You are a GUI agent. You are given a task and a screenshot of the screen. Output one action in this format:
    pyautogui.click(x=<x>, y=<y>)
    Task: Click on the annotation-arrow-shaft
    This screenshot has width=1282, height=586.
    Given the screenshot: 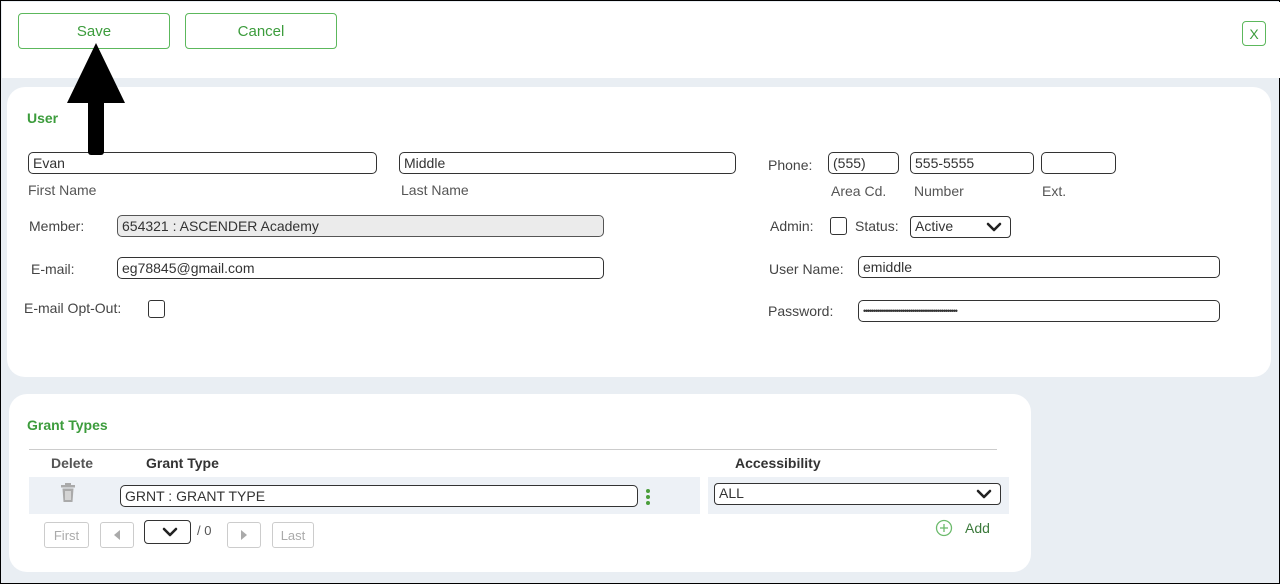 What is the action you would take?
    pyautogui.click(x=96, y=123)
    